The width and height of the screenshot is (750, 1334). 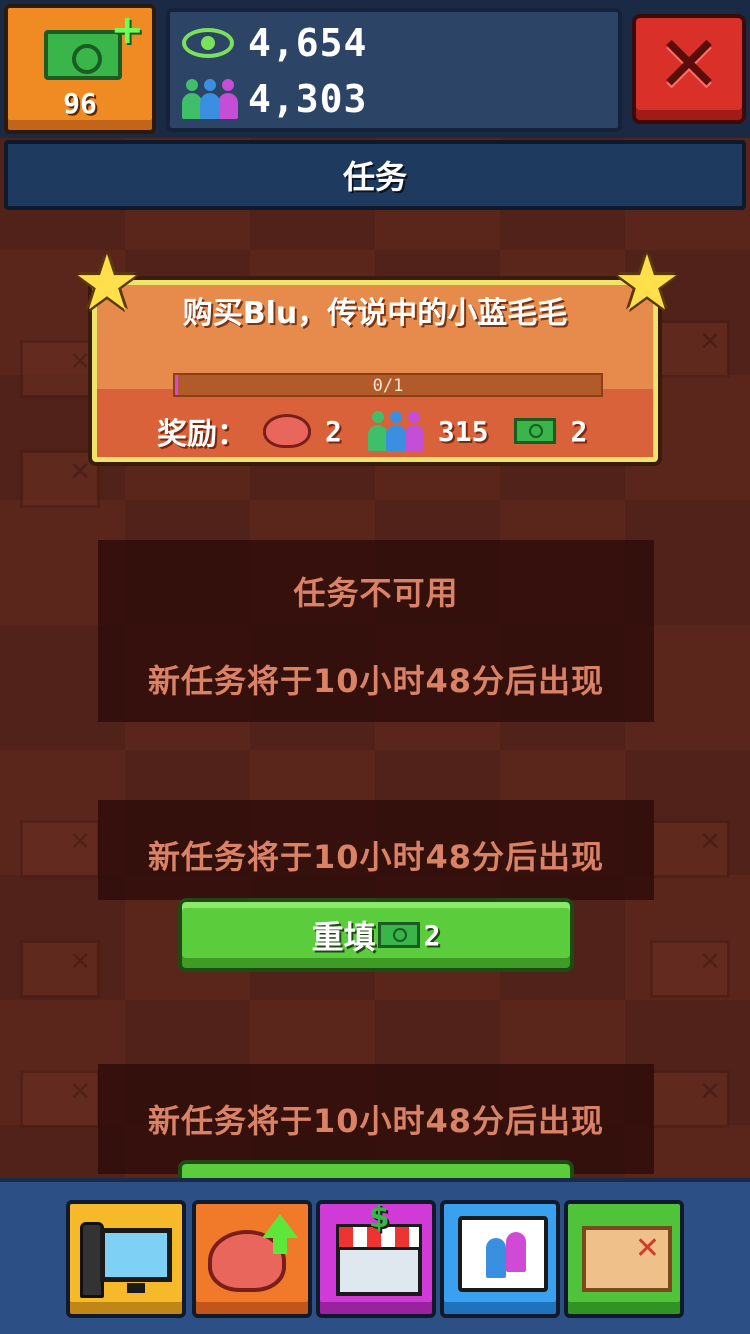 What do you see at coordinates (208, 43) in the screenshot?
I see `eye-icon` at bounding box center [208, 43].